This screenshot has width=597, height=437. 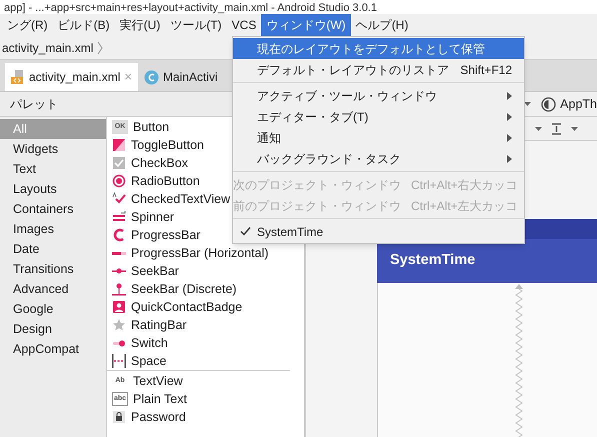 I want to click on dropdown-item-label: アクティブ・ツール・ウィンドウ, so click(x=347, y=96).